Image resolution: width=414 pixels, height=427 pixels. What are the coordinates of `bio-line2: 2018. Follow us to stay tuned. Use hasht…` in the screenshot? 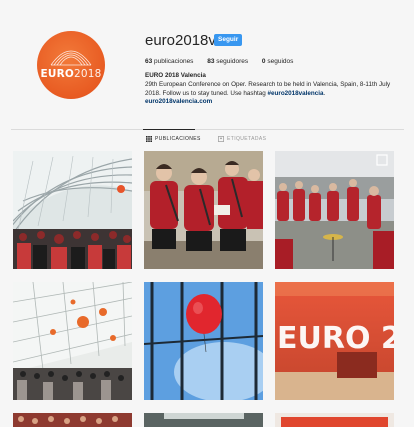 It's located at (270, 94).